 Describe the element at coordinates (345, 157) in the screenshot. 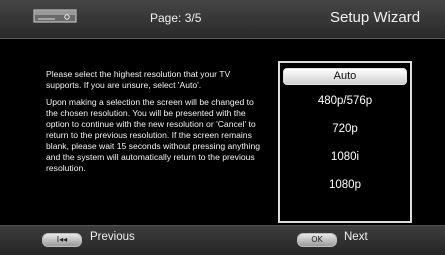

I see `resolution-option-1080i: 1080i` at that location.